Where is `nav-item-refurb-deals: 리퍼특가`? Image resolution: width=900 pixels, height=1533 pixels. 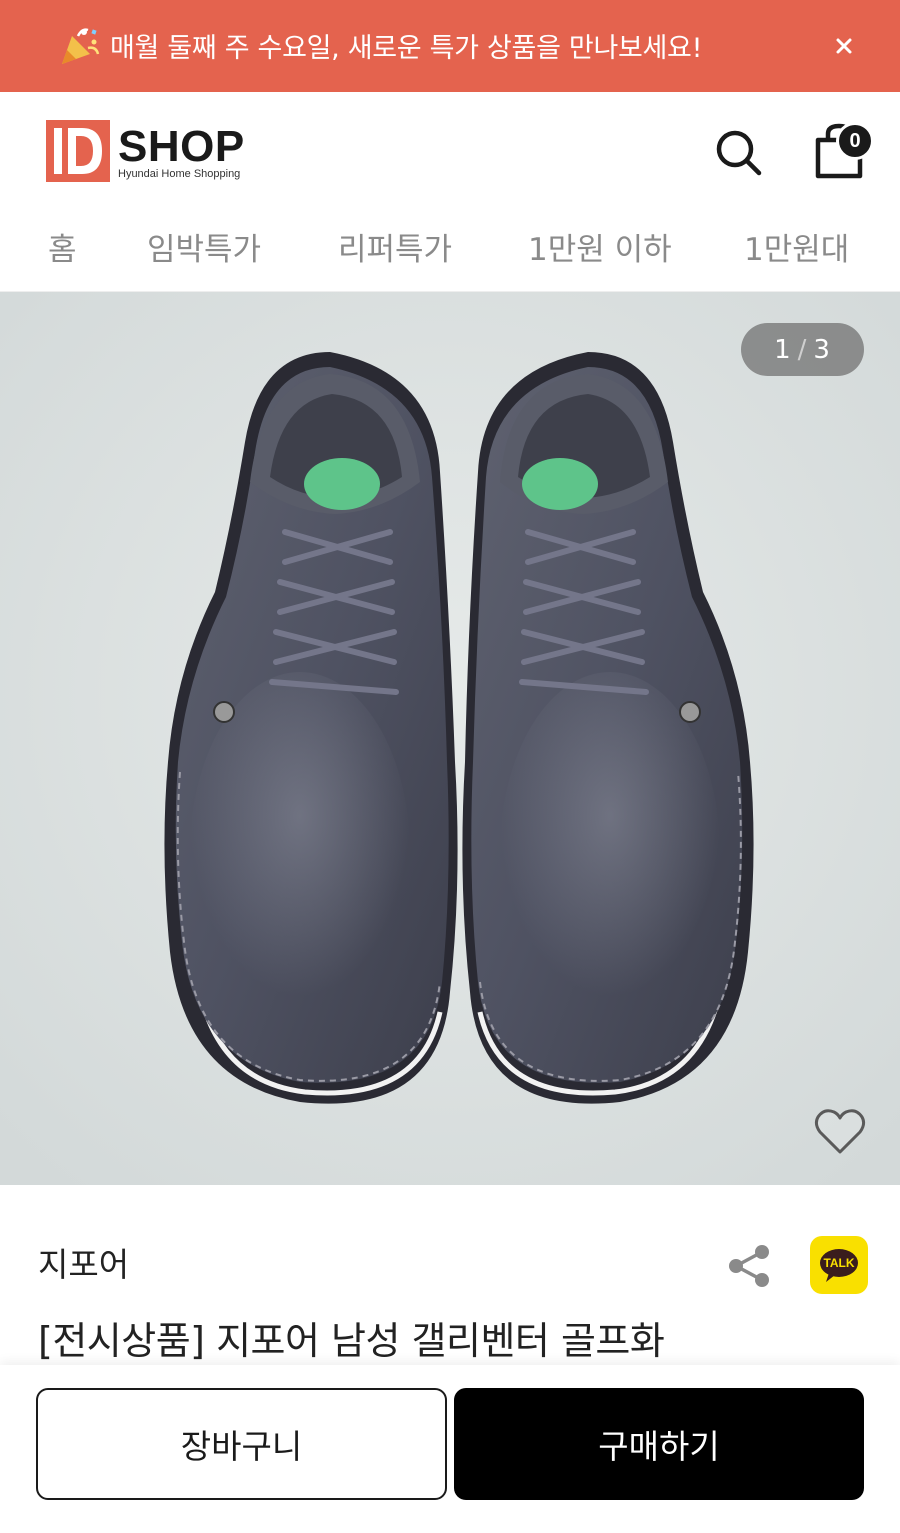
nav-item-refurb-deals: 리퍼특가 is located at coordinates (395, 246).